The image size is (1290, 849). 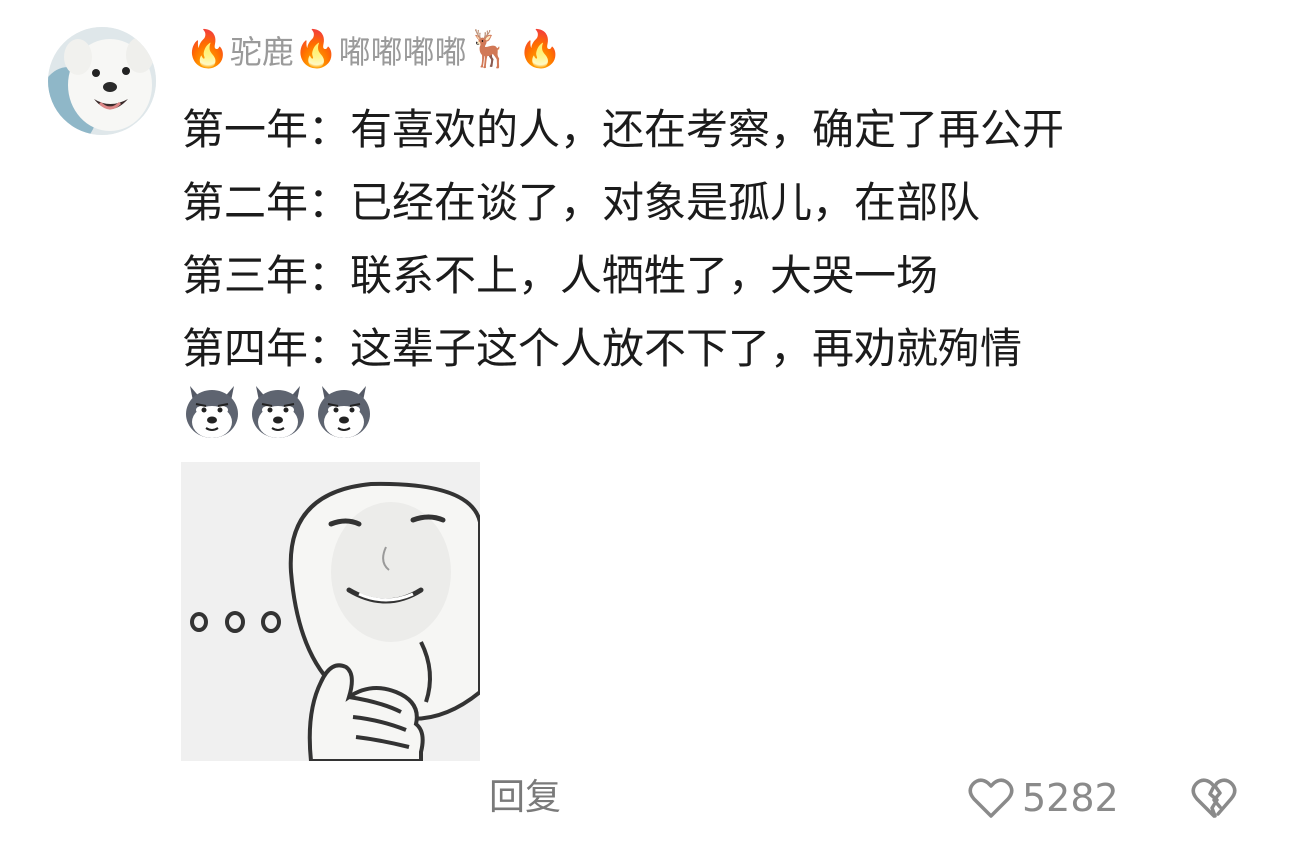 I want to click on comment-line: 第三年：联系不上，人牺牲了，大哭一场, so click(x=560, y=275).